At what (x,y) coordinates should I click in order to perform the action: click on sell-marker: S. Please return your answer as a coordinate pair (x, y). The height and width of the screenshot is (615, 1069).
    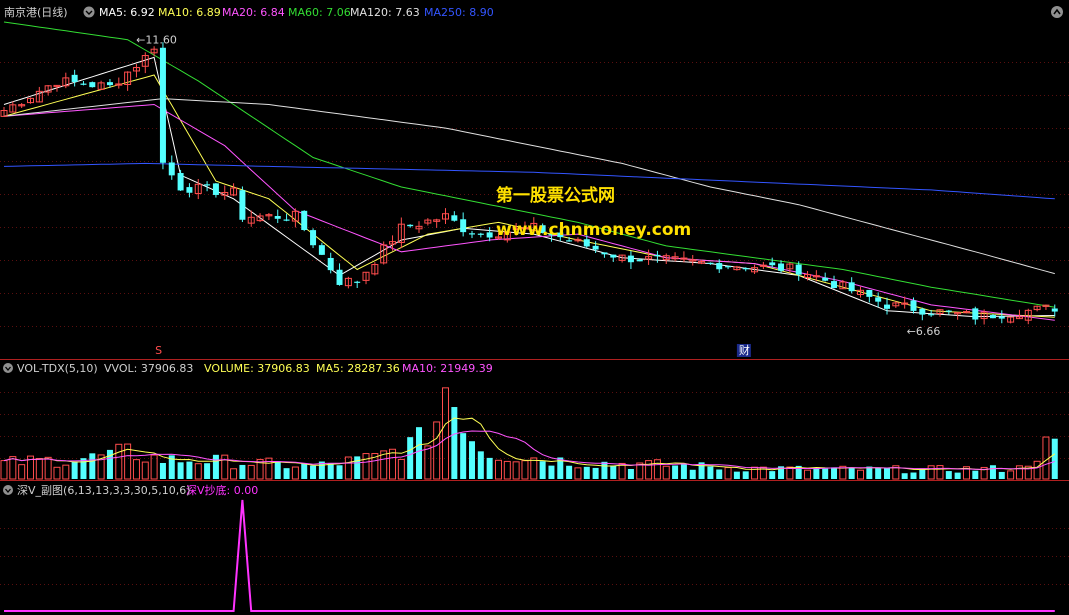
    Looking at the image, I should click on (158, 350).